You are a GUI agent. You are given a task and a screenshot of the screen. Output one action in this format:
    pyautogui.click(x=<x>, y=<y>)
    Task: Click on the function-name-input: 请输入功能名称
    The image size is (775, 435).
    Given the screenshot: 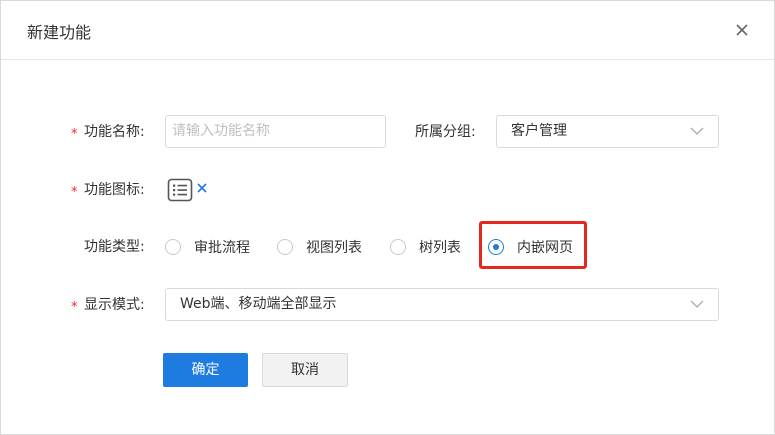 What is the action you would take?
    pyautogui.click(x=275, y=131)
    